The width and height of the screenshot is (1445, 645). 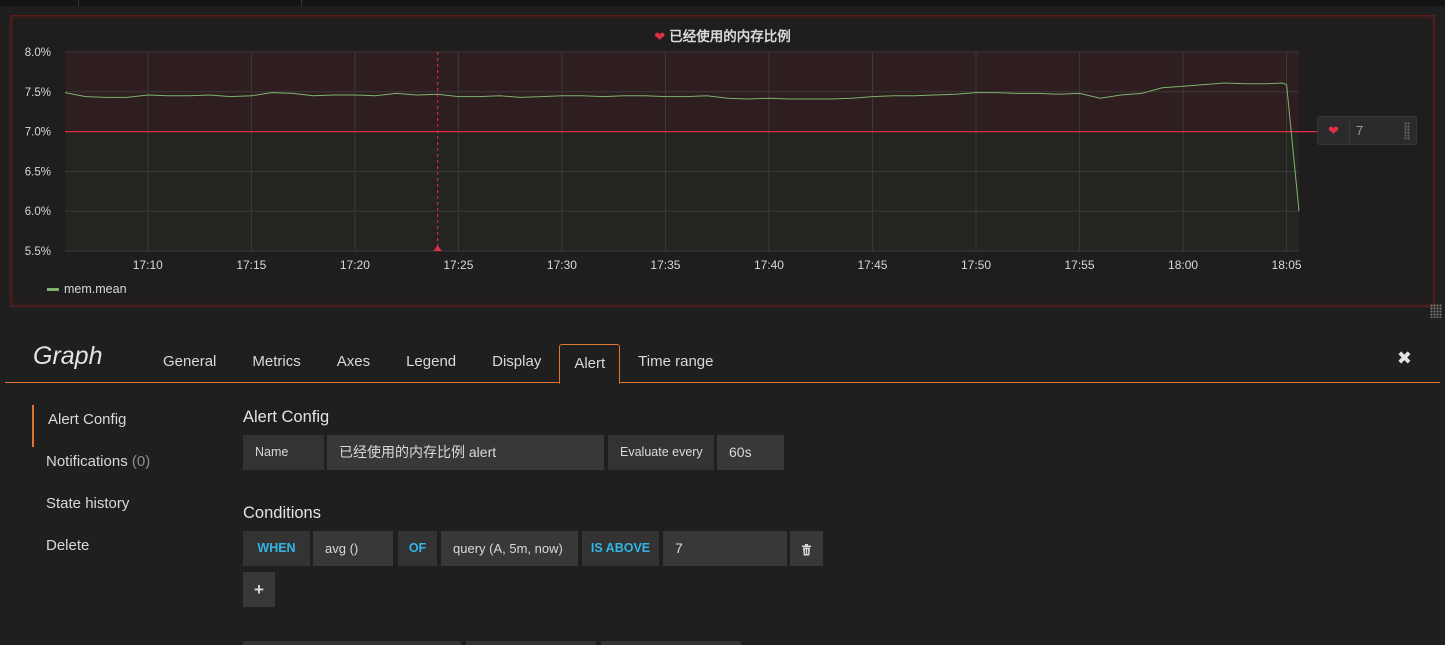 I want to click on close-icon: ✖, so click(x=1404, y=358).